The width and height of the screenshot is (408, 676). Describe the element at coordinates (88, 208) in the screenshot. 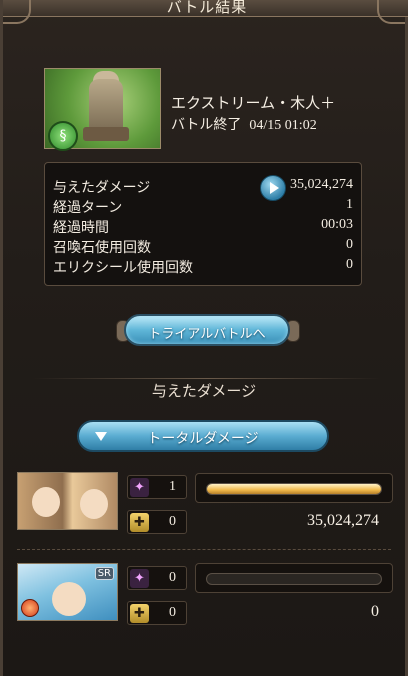

I see `stat-label: 経過ターン` at that location.